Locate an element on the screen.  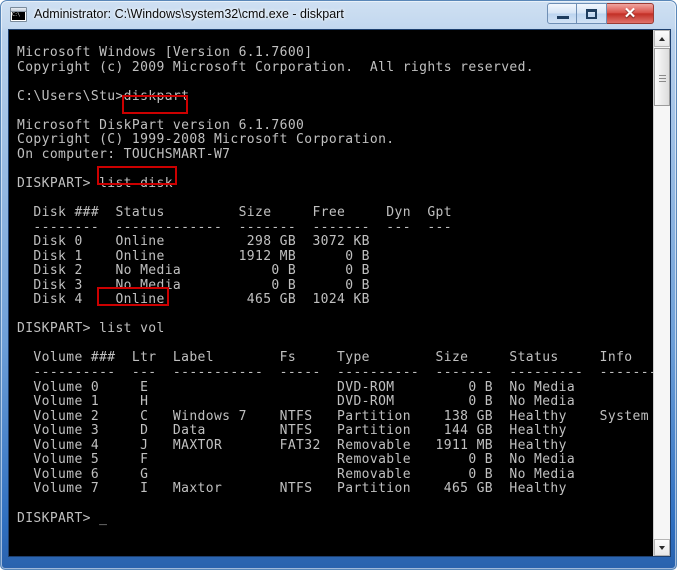
minimize-icon is located at coordinates (563, 17).